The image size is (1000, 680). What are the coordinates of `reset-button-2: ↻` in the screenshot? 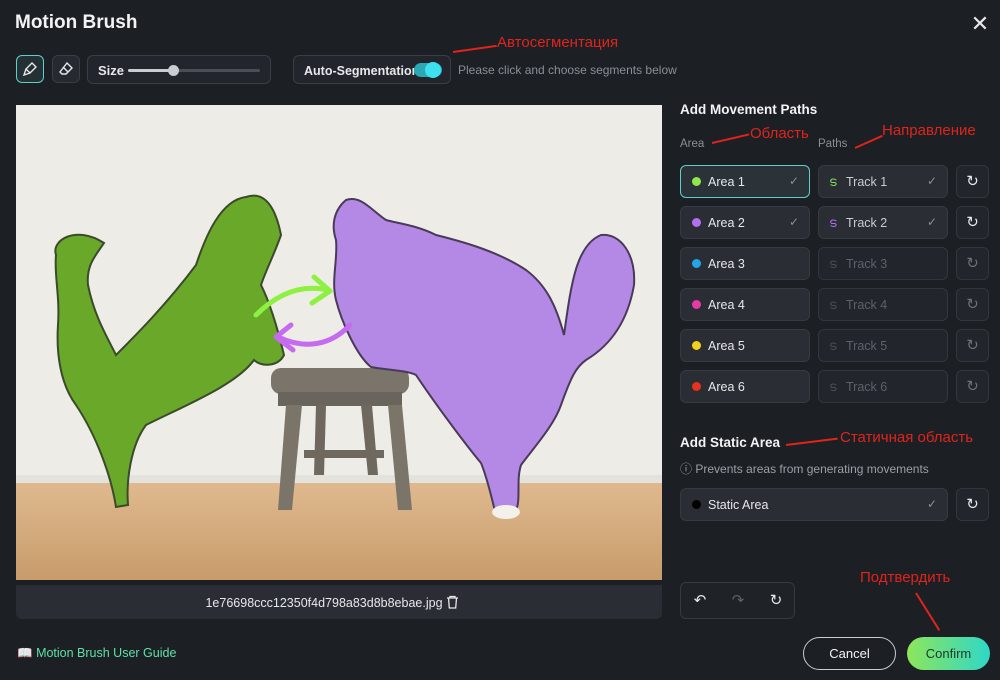 It's located at (972, 222).